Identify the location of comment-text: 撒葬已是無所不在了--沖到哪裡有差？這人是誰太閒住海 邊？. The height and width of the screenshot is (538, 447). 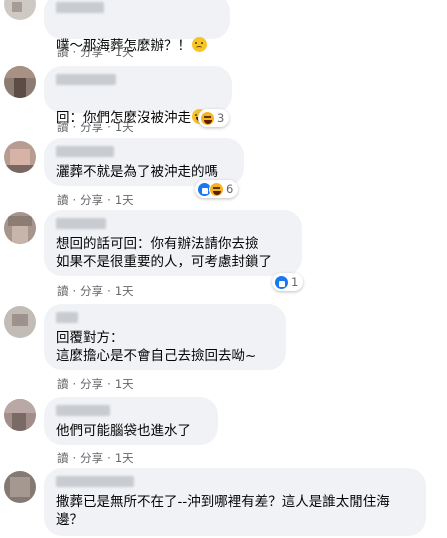
(223, 511).